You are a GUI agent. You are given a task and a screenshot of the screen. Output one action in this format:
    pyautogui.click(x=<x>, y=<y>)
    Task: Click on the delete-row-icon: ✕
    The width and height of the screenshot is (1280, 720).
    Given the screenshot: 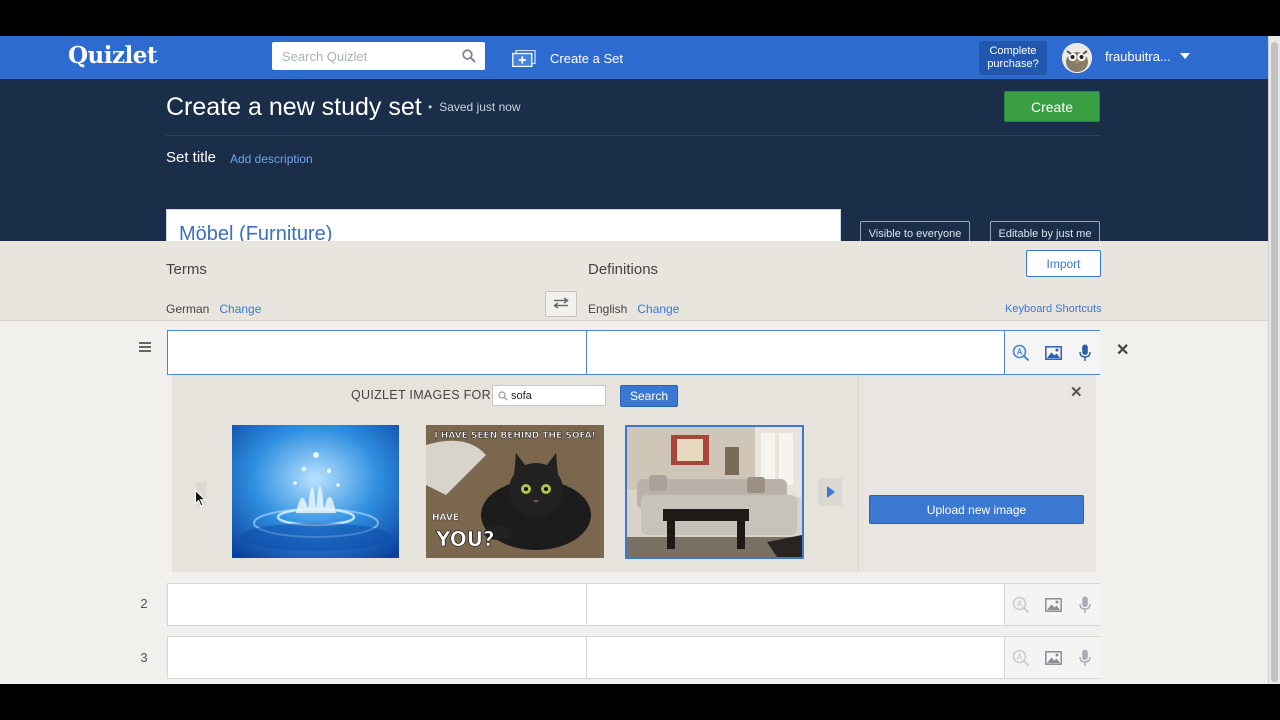 What is the action you would take?
    pyautogui.click(x=1122, y=350)
    